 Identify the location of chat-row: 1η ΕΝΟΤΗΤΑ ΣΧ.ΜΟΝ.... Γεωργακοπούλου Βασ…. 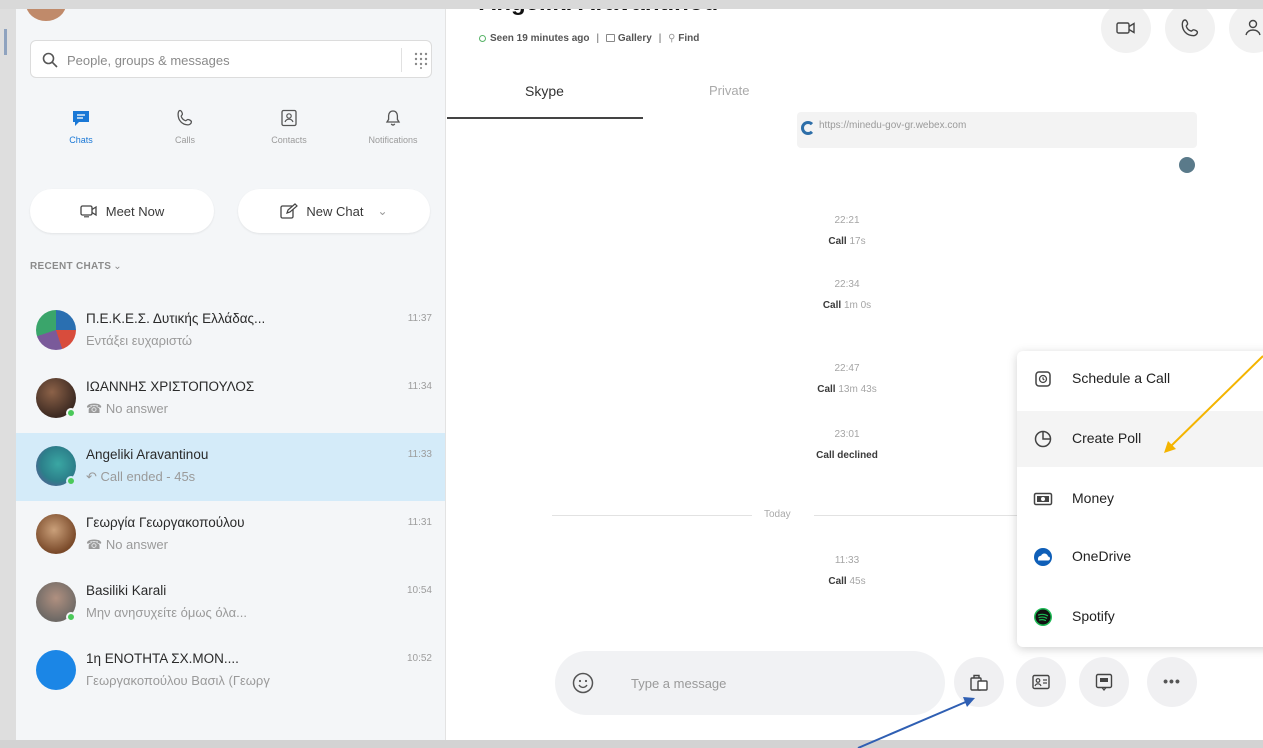
(230, 671).